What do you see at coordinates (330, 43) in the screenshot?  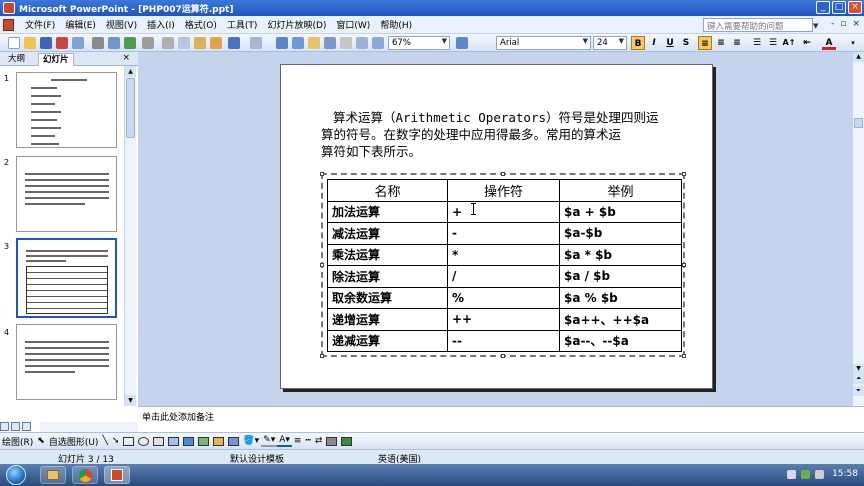 I see `insert-picture-icon` at bounding box center [330, 43].